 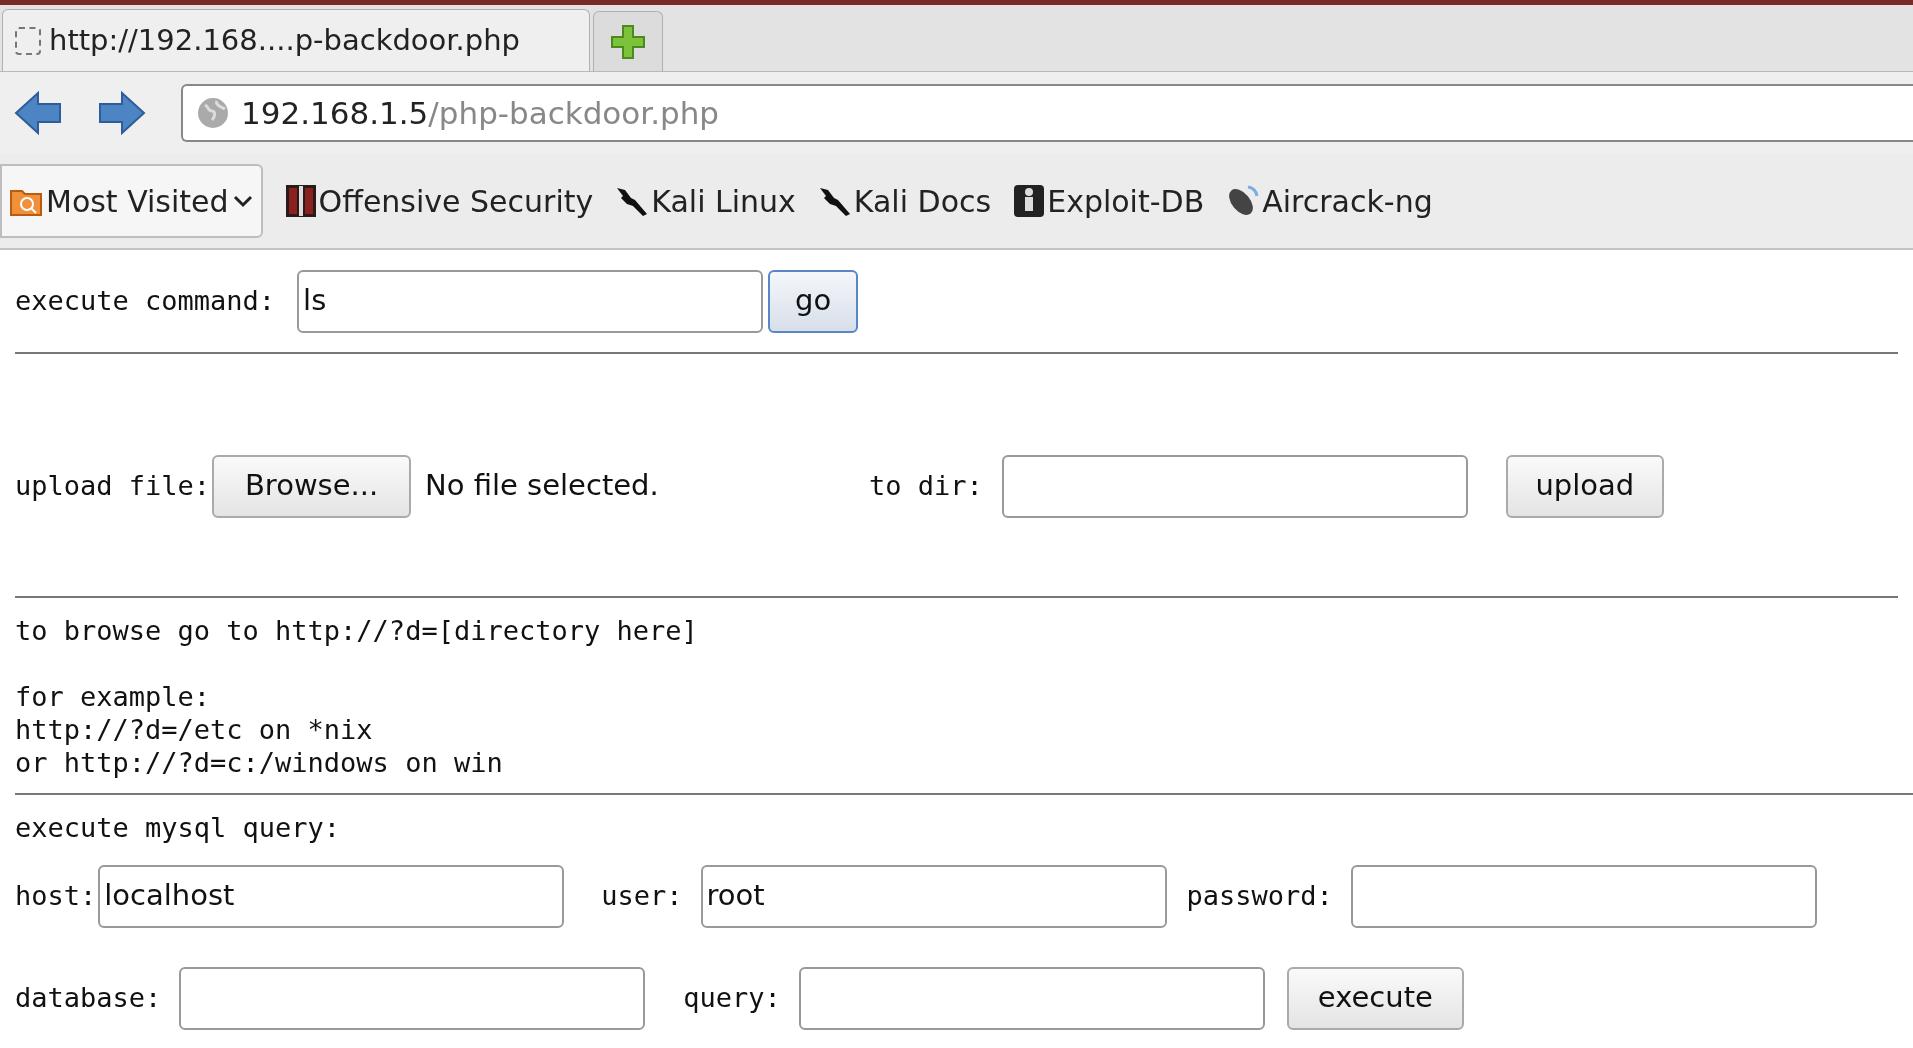 I want to click on dir-input, so click(x=1234, y=486).